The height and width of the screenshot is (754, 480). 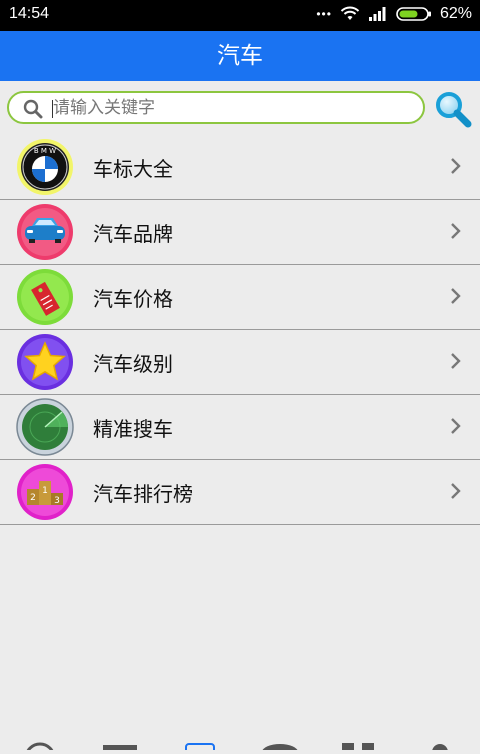 What do you see at coordinates (133, 364) in the screenshot?
I see `item-label: 汽车级别` at bounding box center [133, 364].